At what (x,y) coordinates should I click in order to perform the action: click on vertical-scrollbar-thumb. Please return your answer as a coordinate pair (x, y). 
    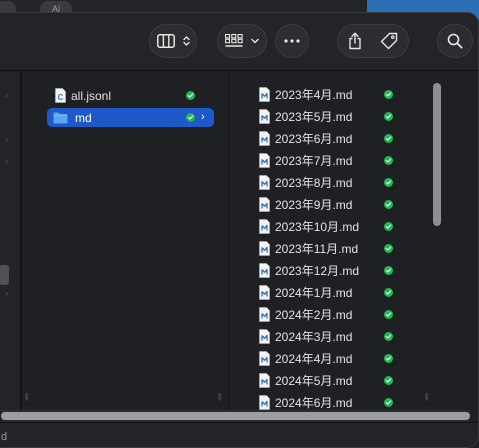
    Looking at the image, I should click on (437, 154).